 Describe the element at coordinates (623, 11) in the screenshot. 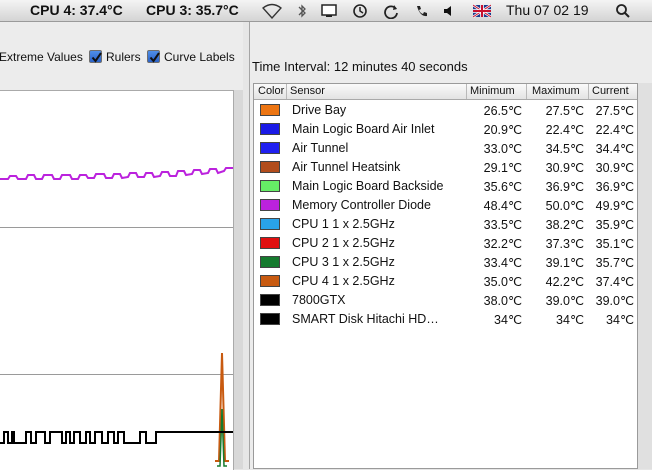

I see `spotlight-icon` at that location.